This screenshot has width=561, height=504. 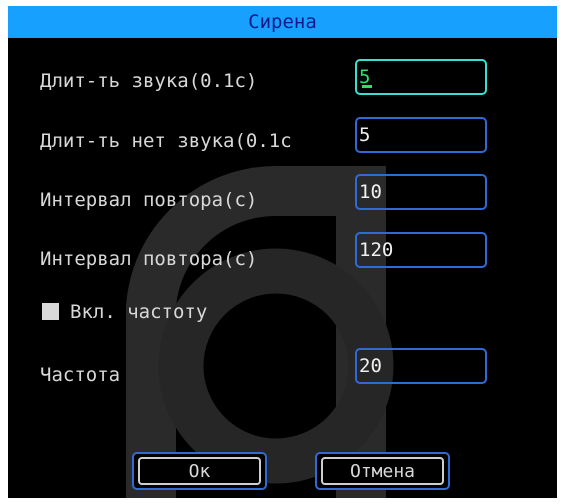 I want to click on repeat-interval-2-input: 120, so click(x=421, y=250).